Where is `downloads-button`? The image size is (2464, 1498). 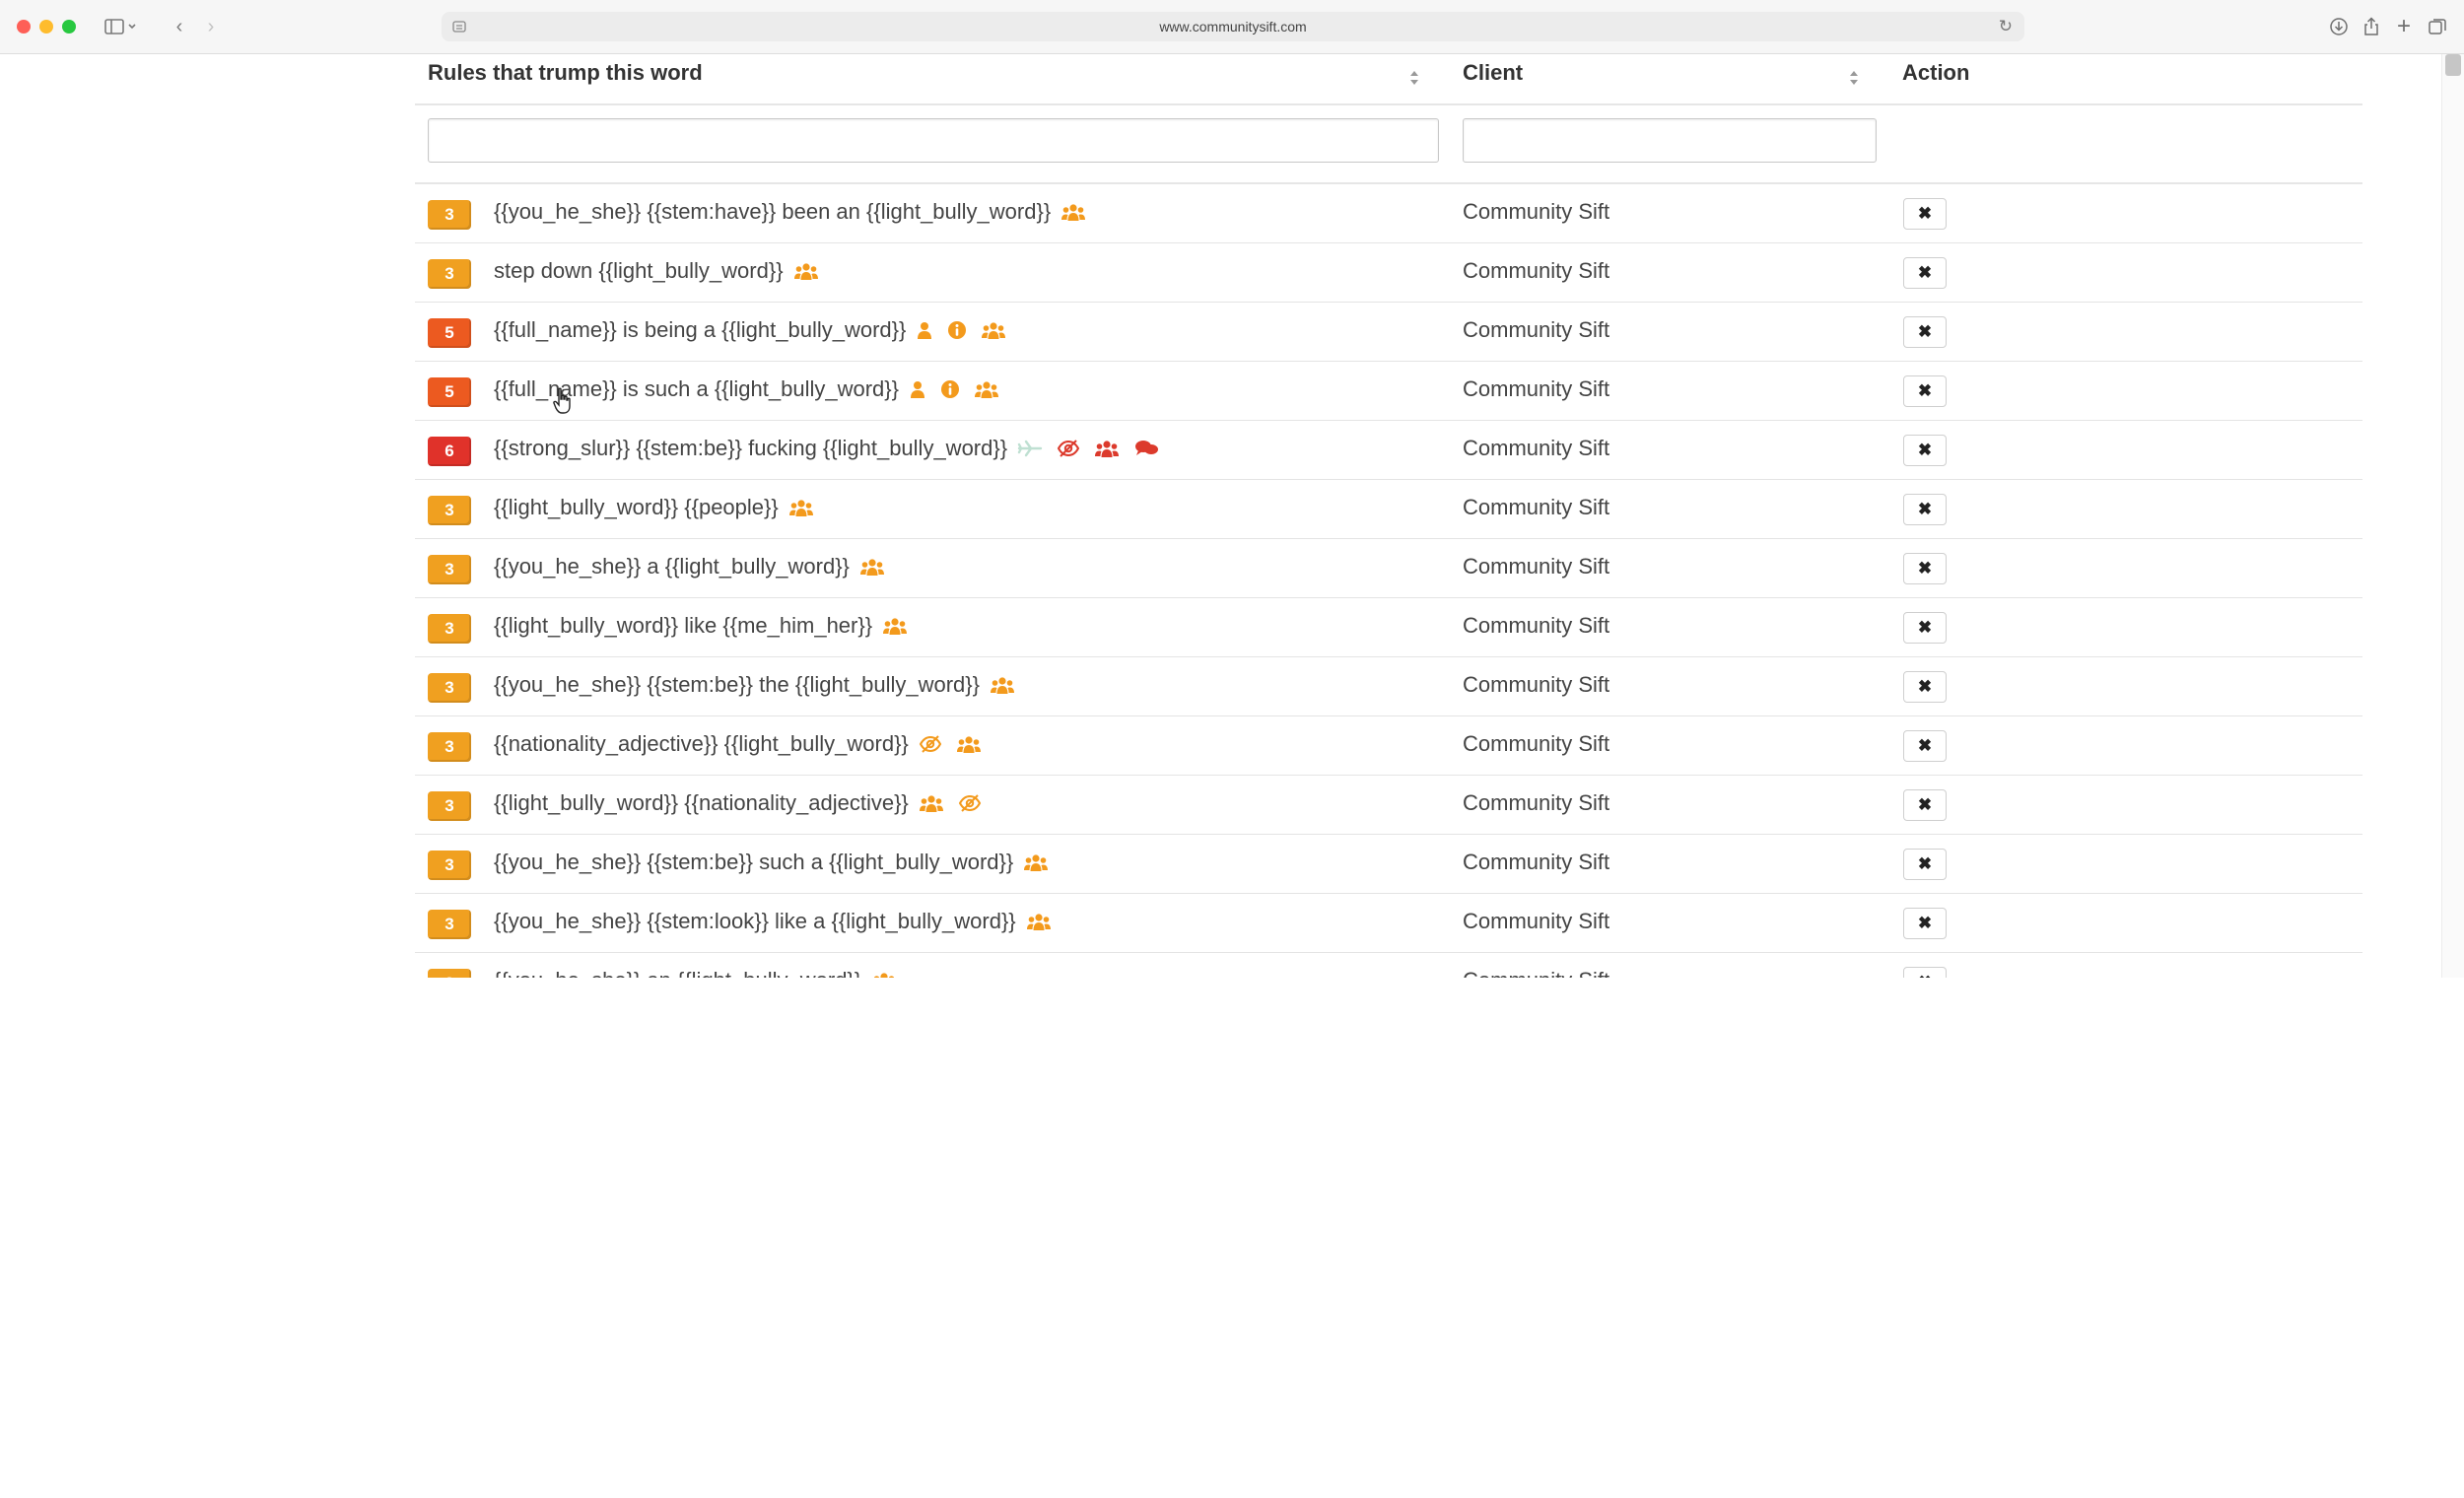 downloads-button is located at coordinates (2339, 26).